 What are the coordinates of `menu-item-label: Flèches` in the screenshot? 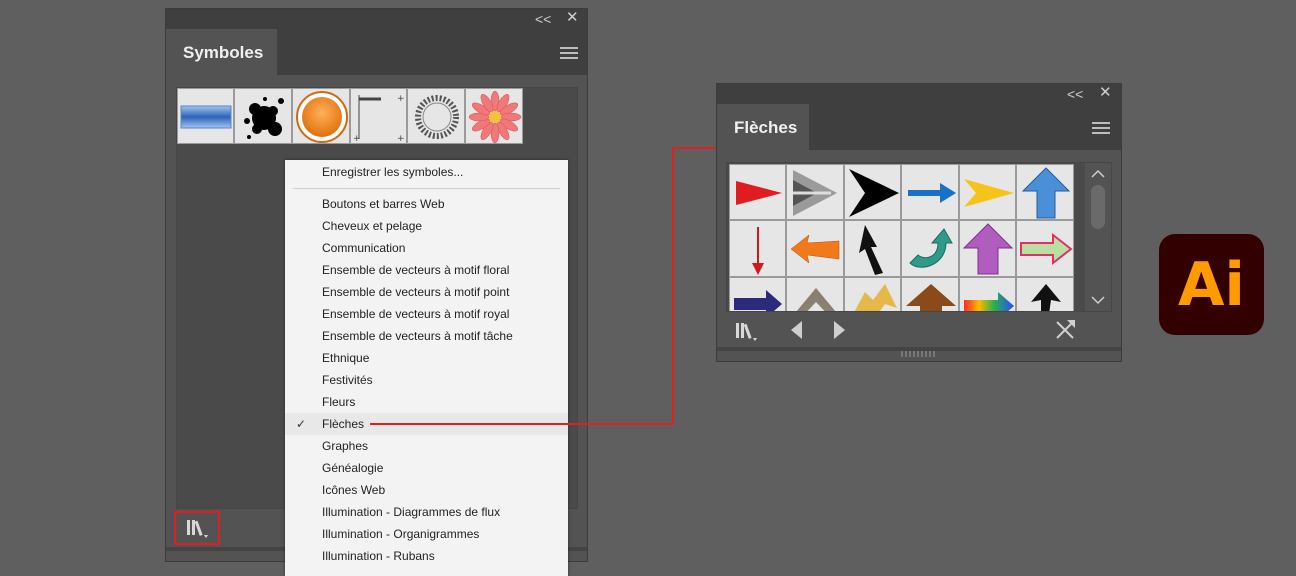 It's located at (343, 424).